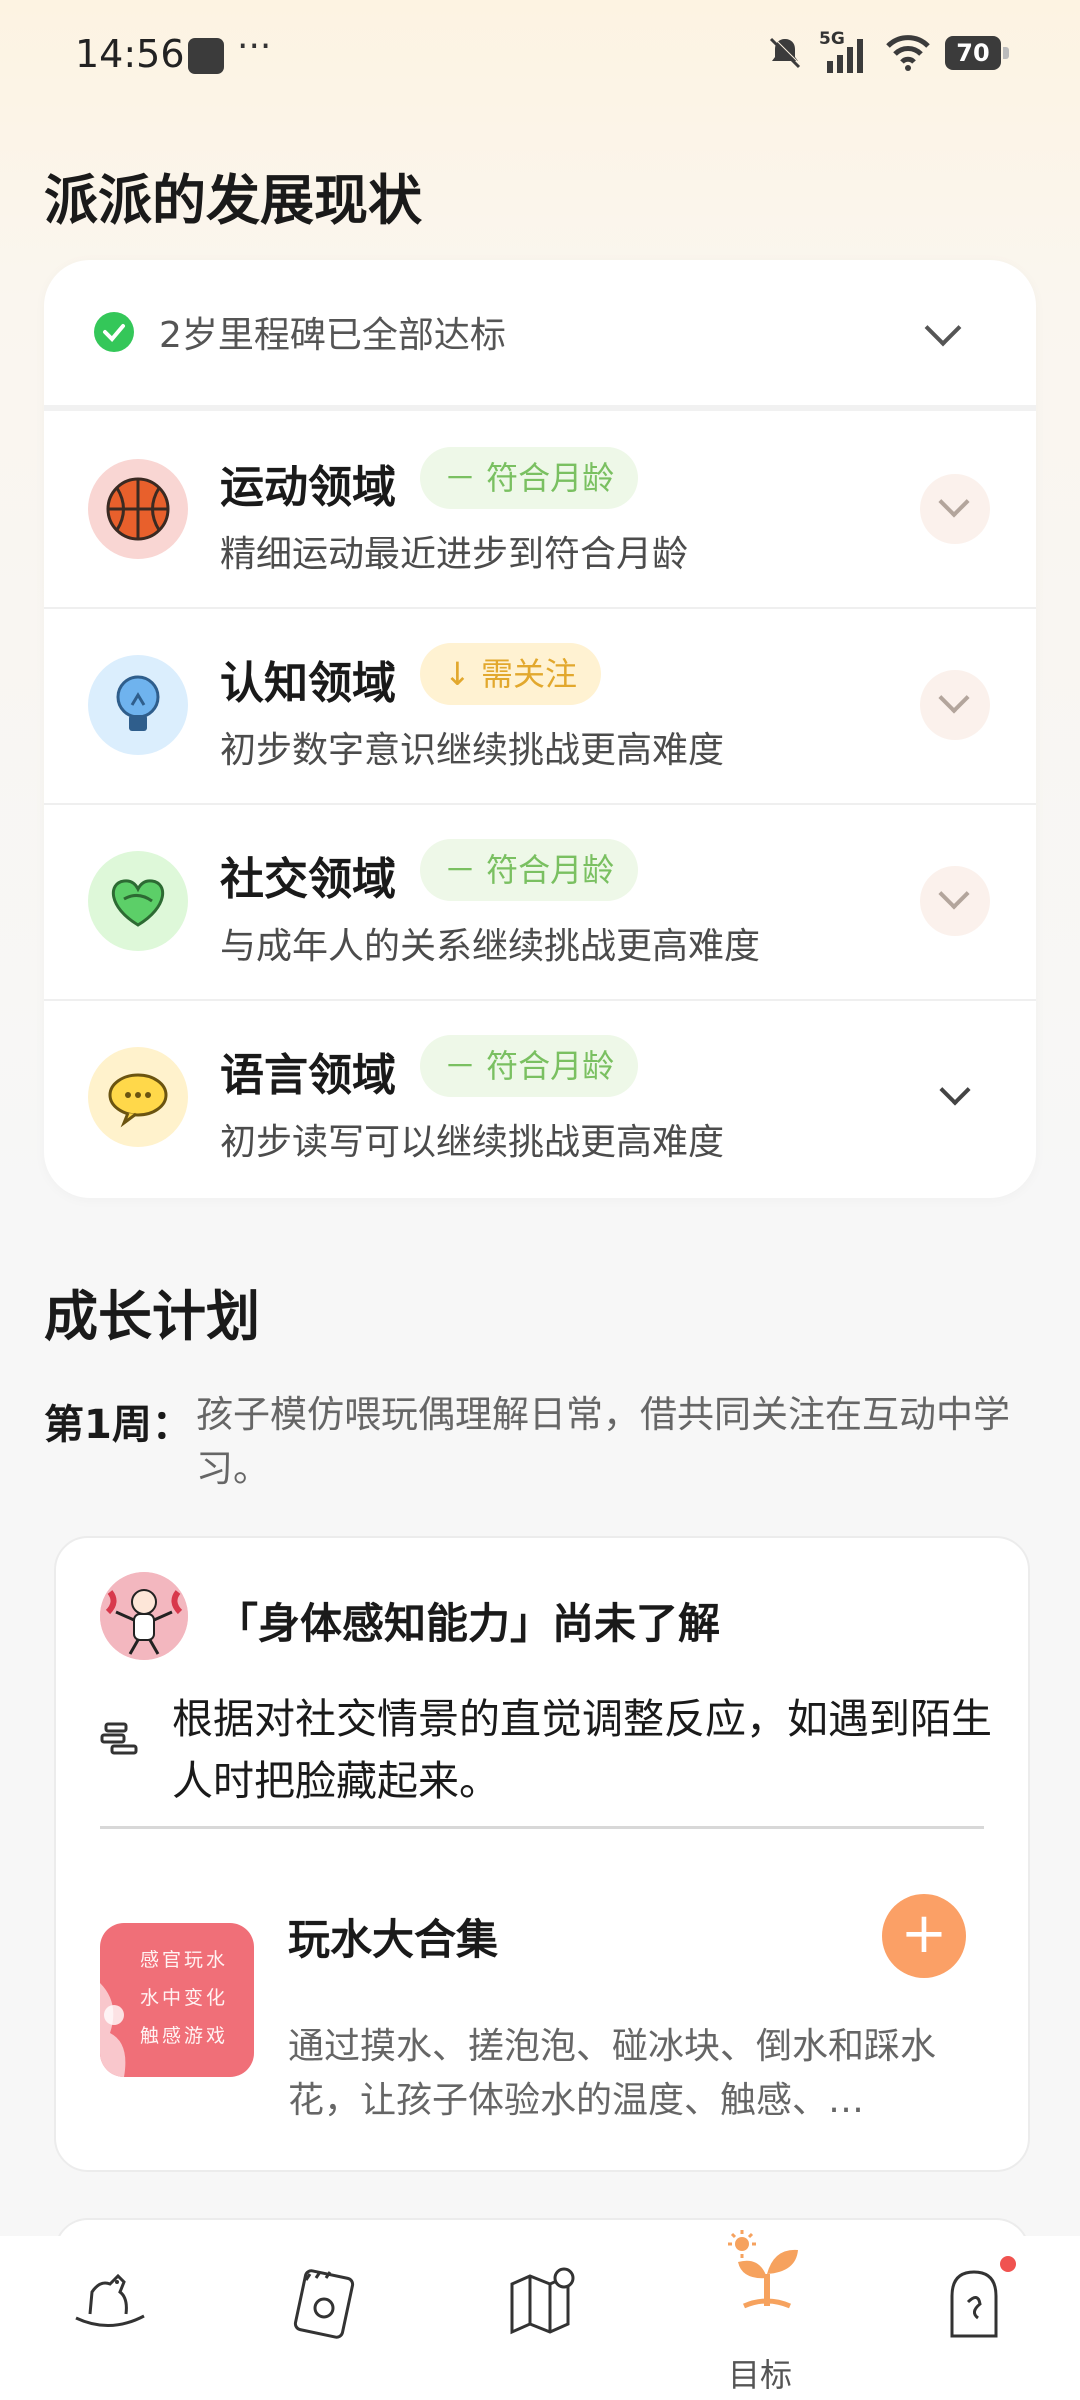 The width and height of the screenshot is (1080, 2400). What do you see at coordinates (393, 1936) in the screenshot?
I see `activity-name: 玩水大合集` at bounding box center [393, 1936].